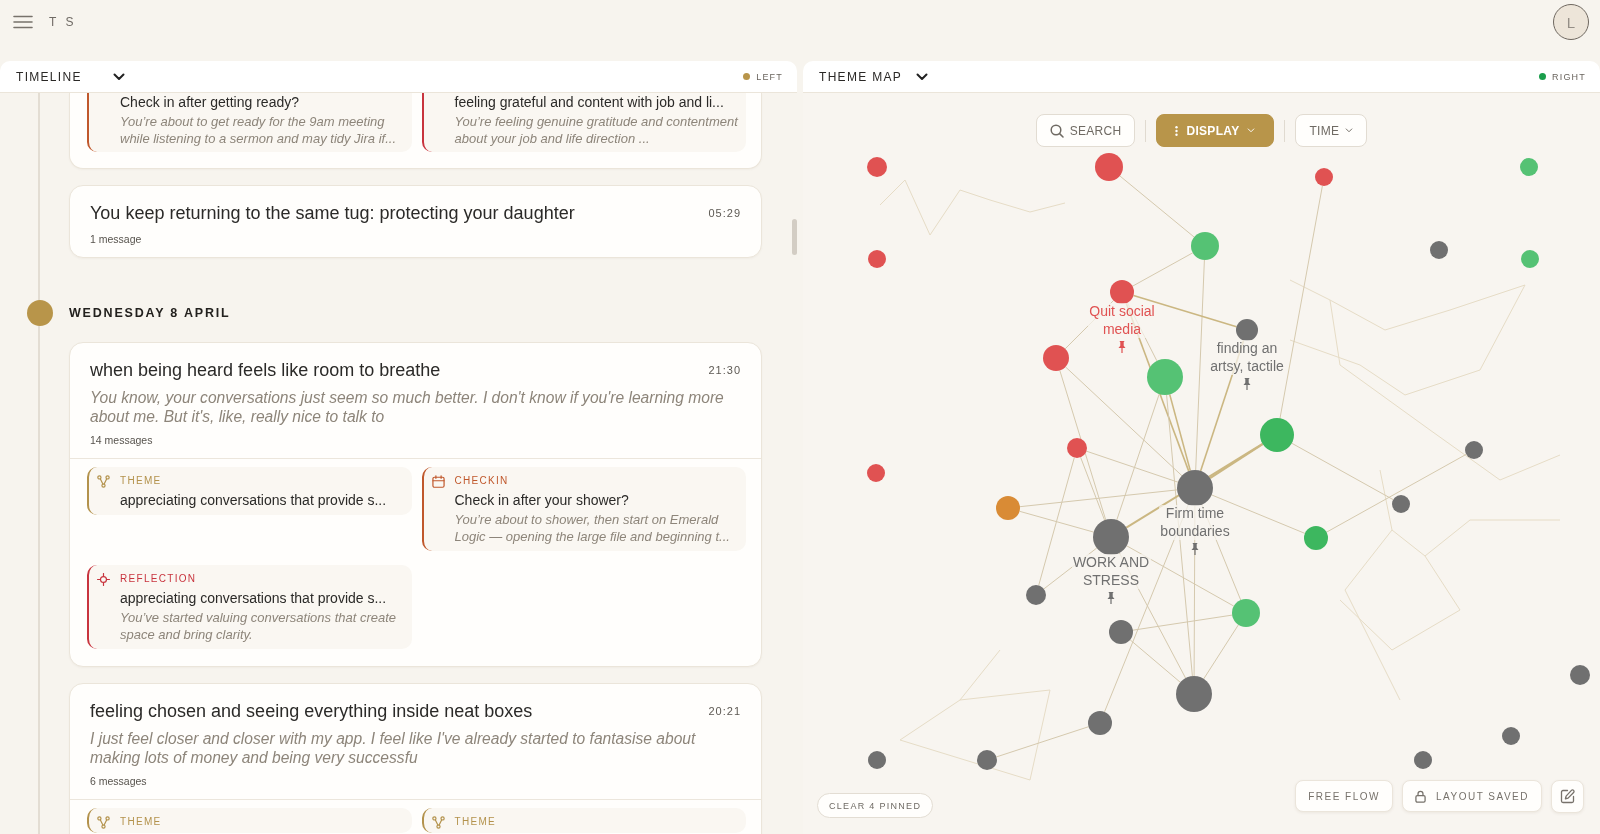 The image size is (1600, 834). I want to click on time-dropdown: TIME, so click(1331, 130).